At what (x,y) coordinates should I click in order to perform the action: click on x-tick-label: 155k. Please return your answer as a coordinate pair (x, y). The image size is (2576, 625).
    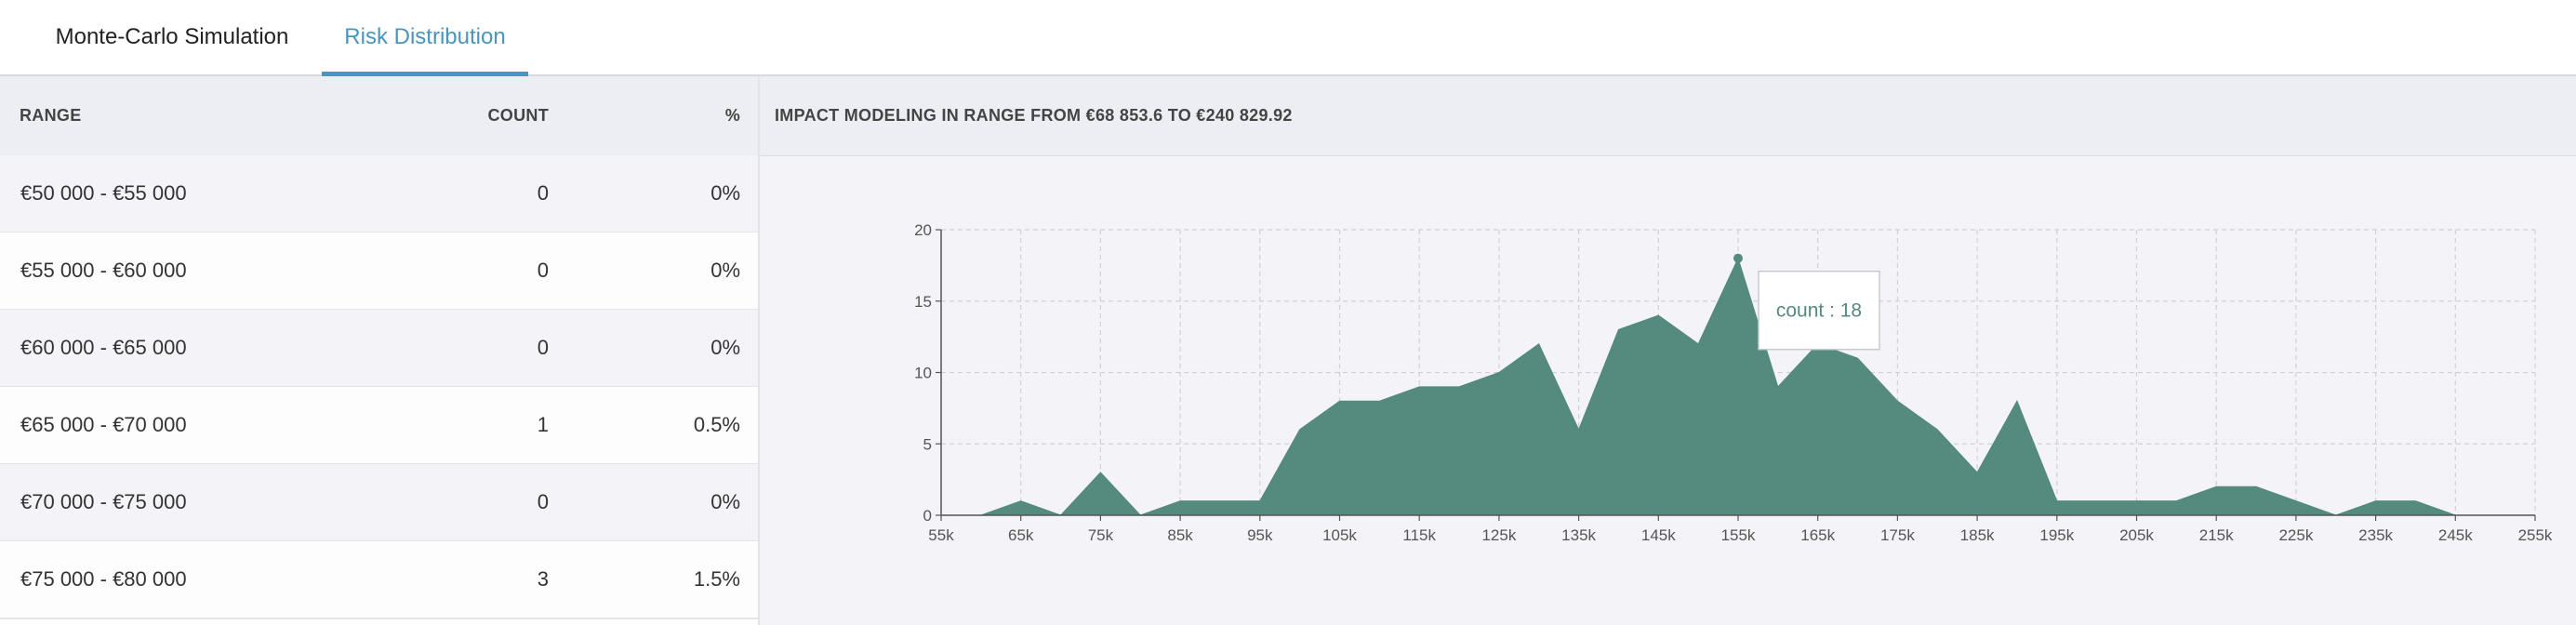
    Looking at the image, I should click on (1738, 535).